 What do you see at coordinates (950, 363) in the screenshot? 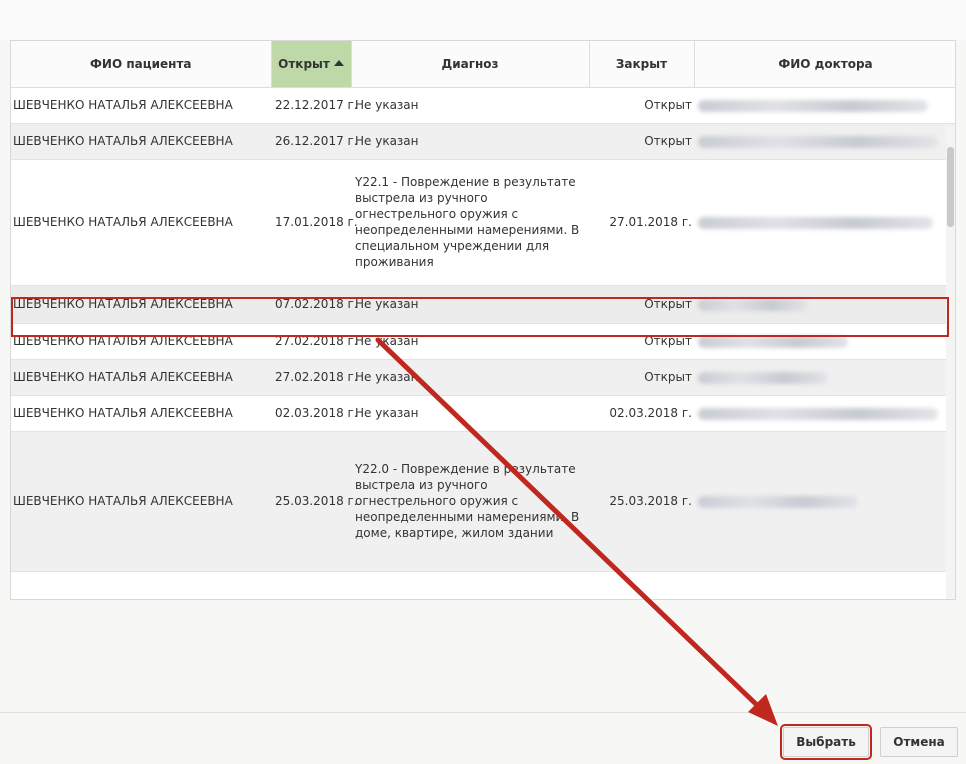
I see `vertical-scrollbar` at bounding box center [950, 363].